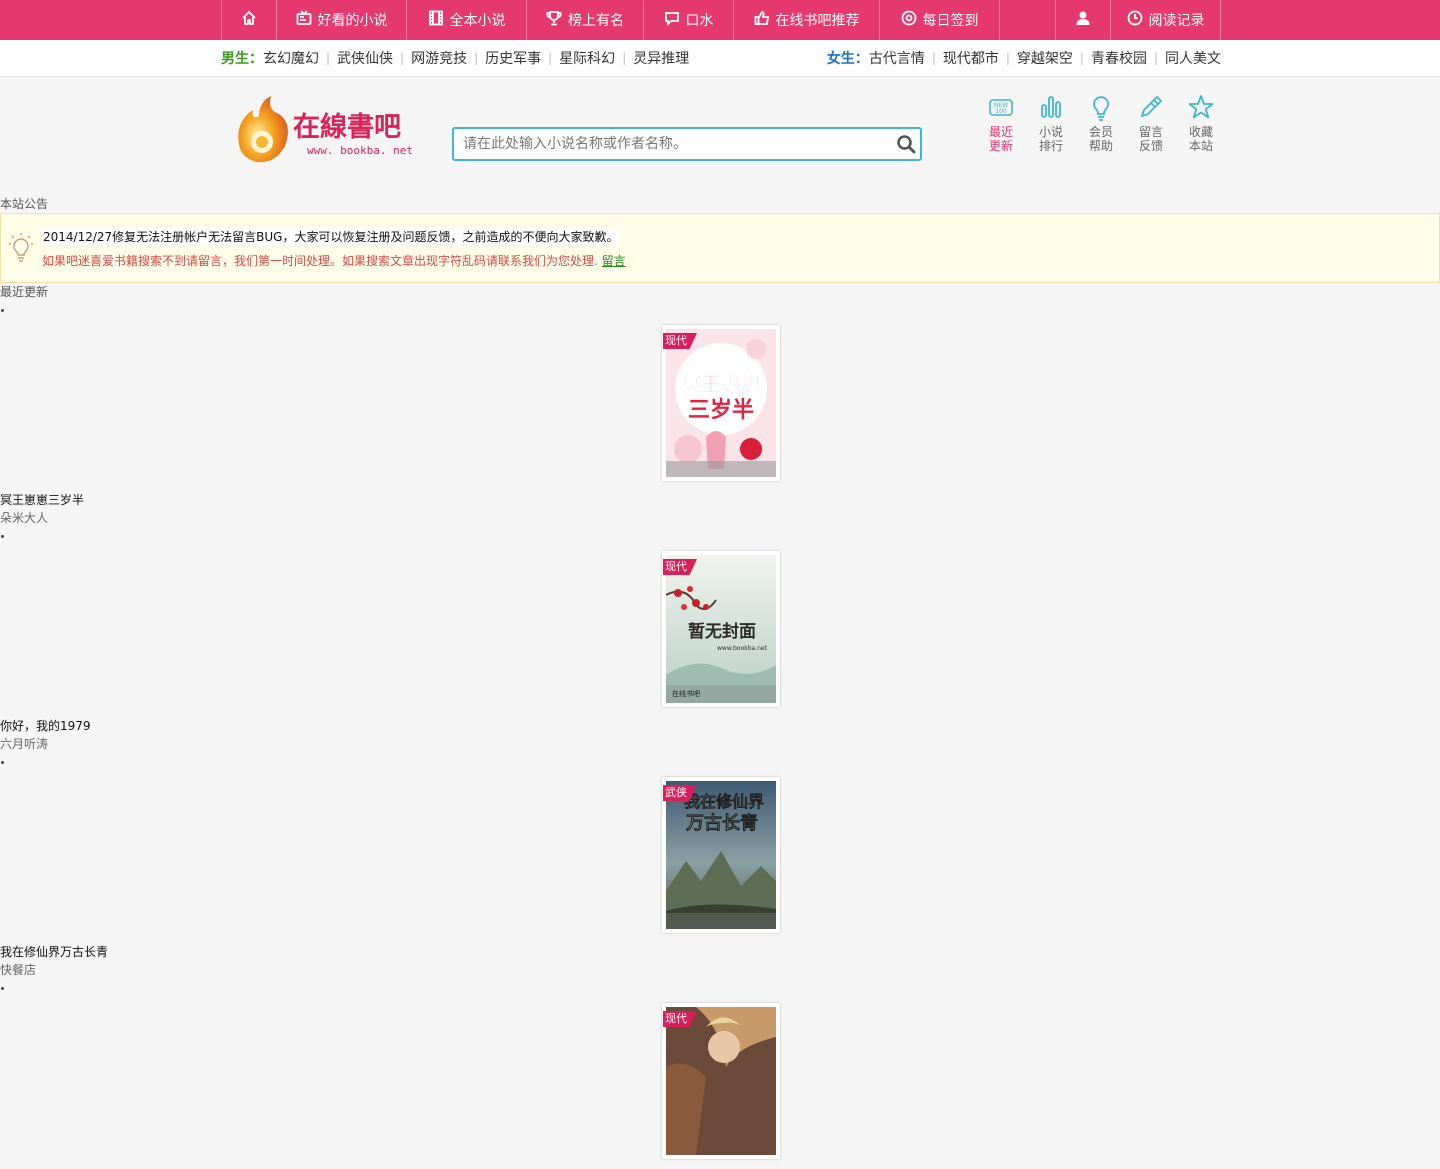 Image resolution: width=1440 pixels, height=1169 pixels. Describe the element at coordinates (897, 58) in the screenshot. I see `genre-link: 古代言情` at that location.